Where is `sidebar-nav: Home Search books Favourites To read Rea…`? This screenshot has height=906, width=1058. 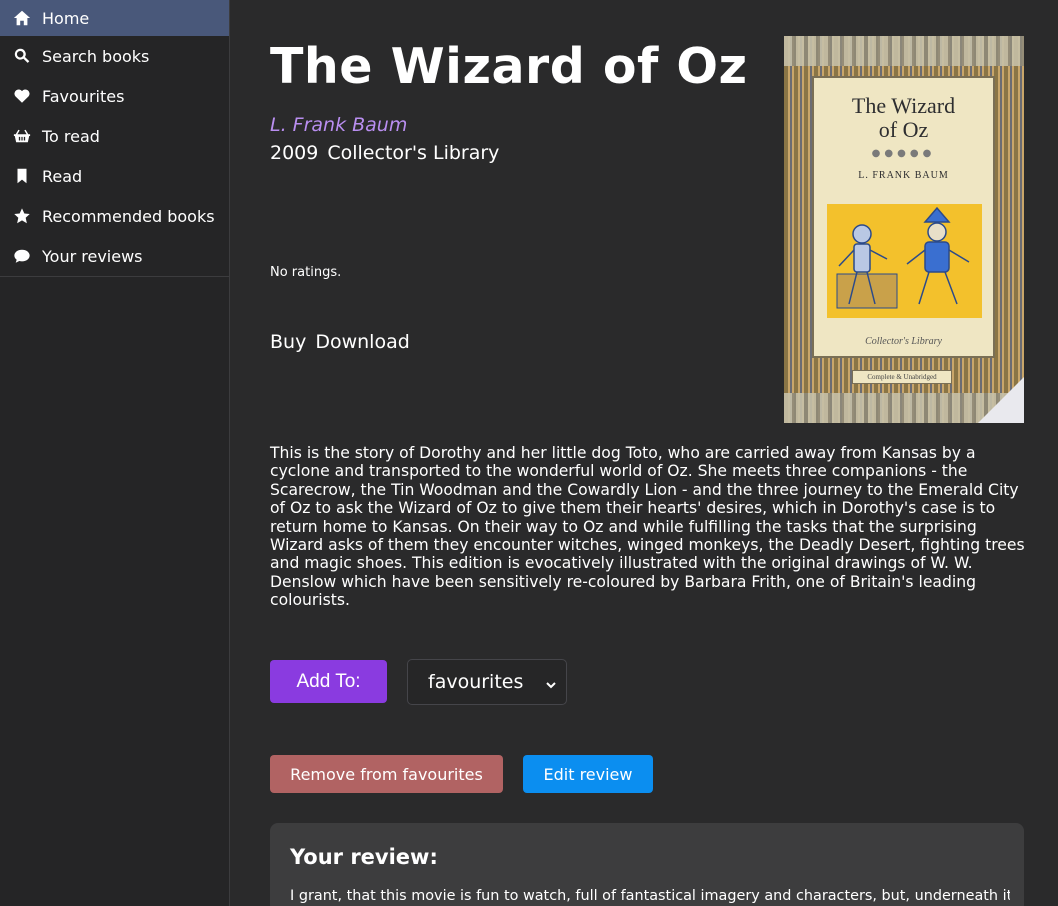
sidebar-nav: Home Search books Favourites To read Rea… is located at coordinates (114, 138).